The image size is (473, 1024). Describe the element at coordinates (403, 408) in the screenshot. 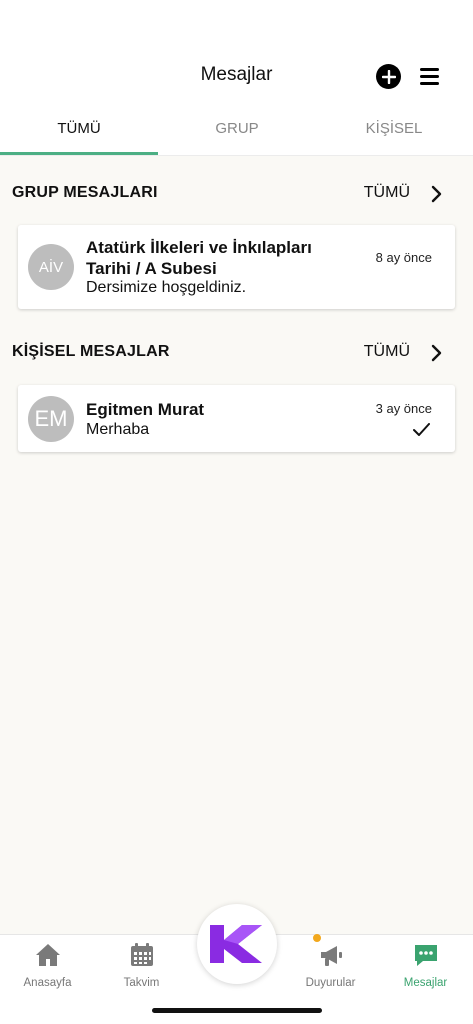

I see `message-time: 3 ay önce` at that location.